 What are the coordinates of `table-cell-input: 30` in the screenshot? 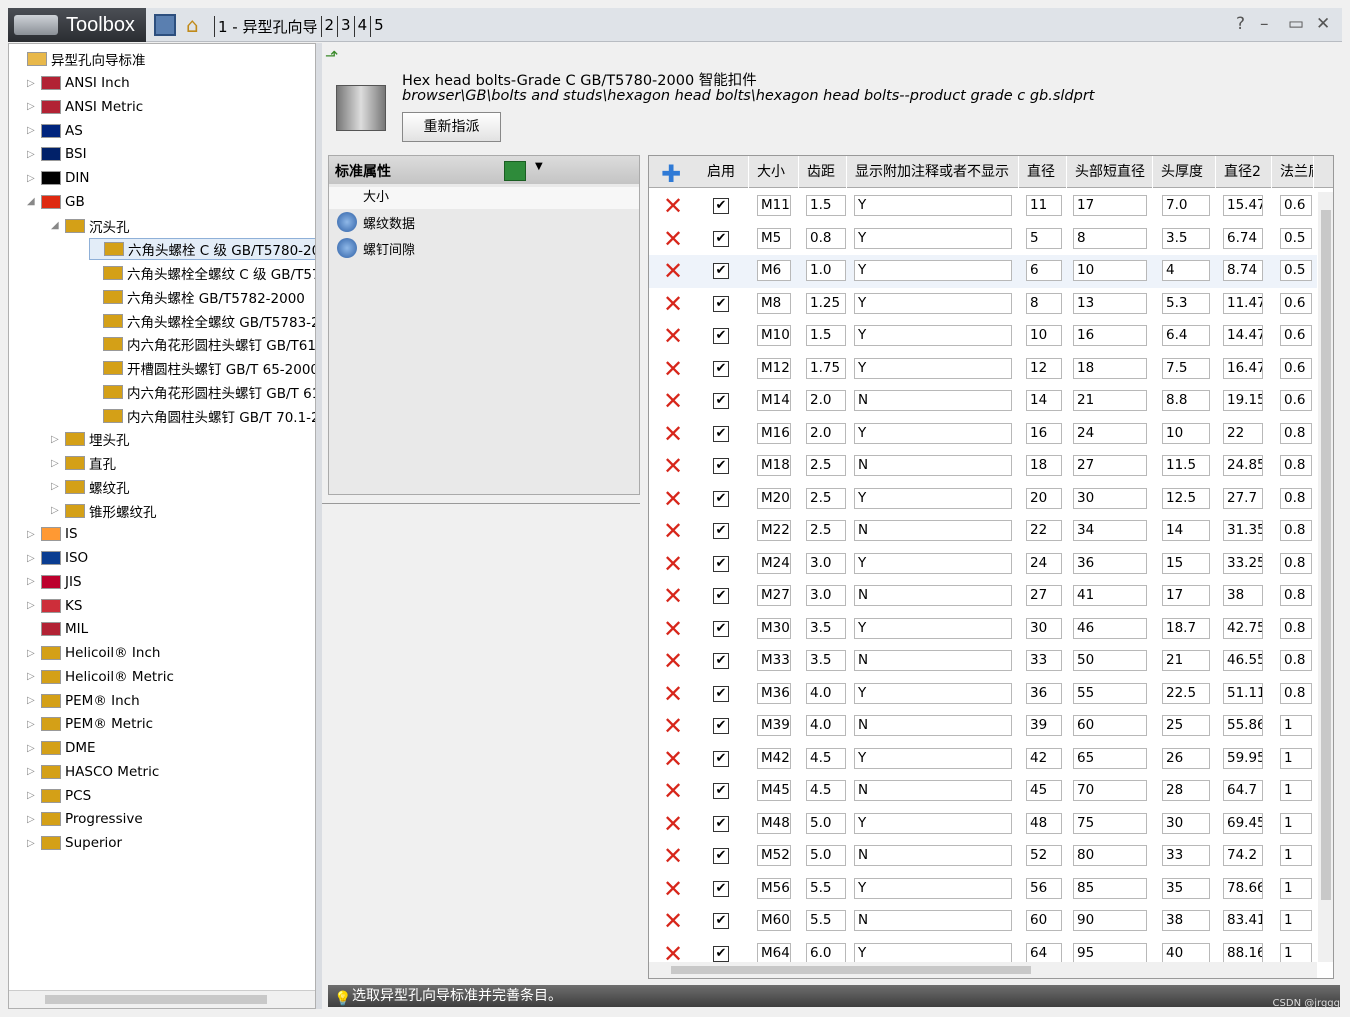 It's located at (1110, 498).